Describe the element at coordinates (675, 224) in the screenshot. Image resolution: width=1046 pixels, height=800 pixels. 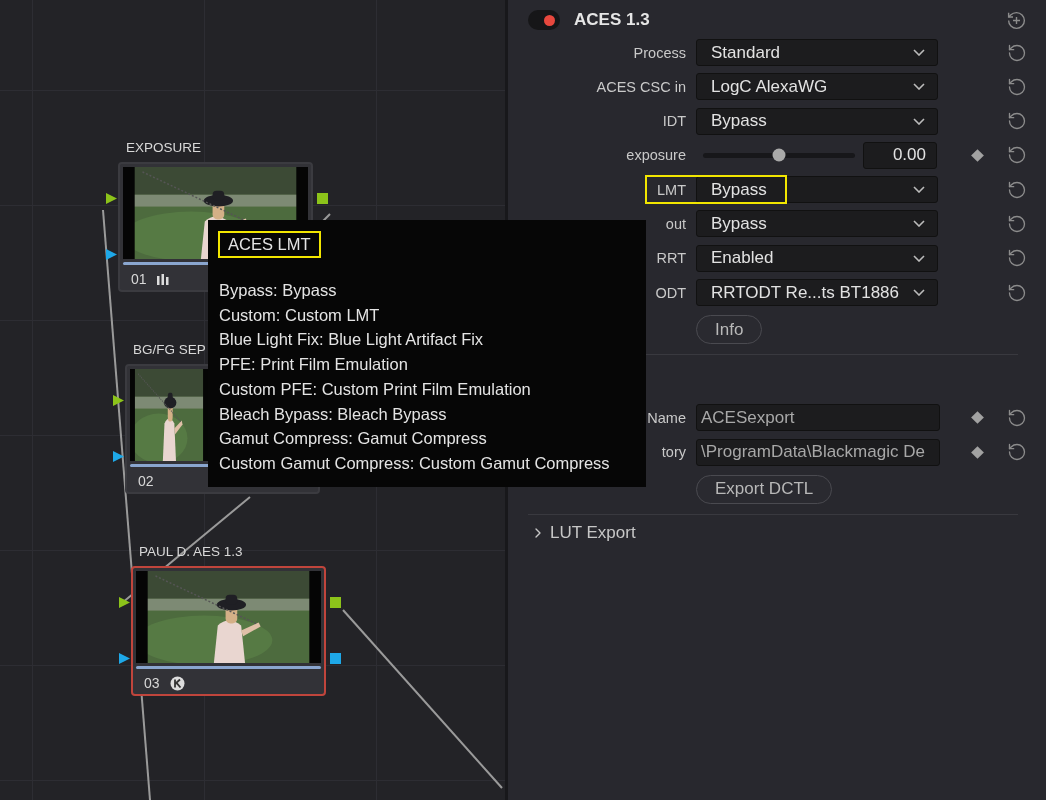
I see `parameter-label: out` at that location.